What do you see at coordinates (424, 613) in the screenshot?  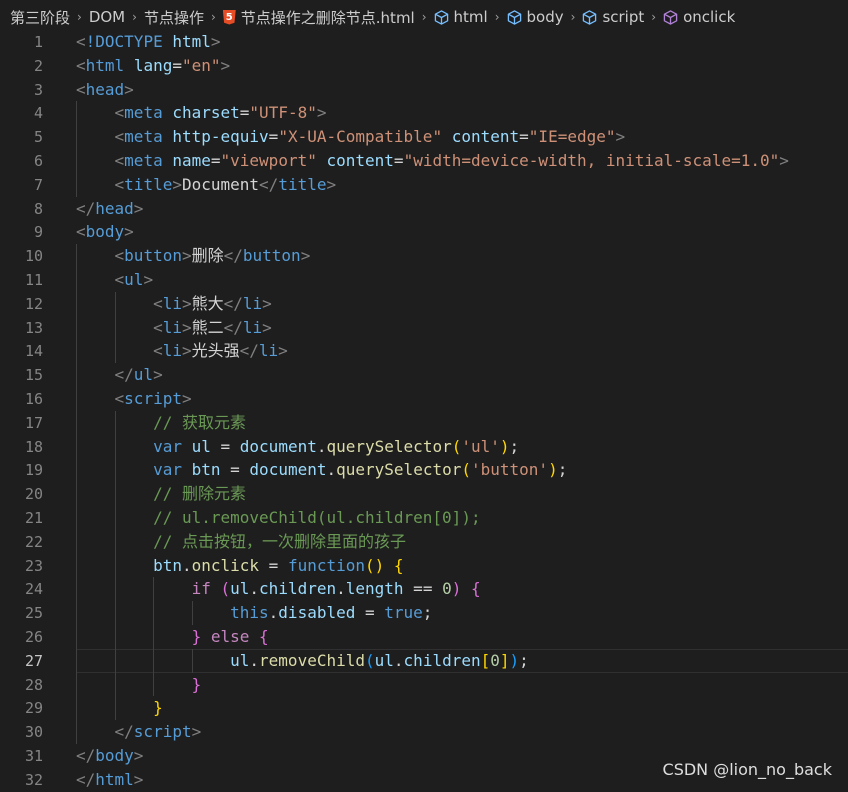 I see `code-line: 25 this.disabled = true;` at bounding box center [424, 613].